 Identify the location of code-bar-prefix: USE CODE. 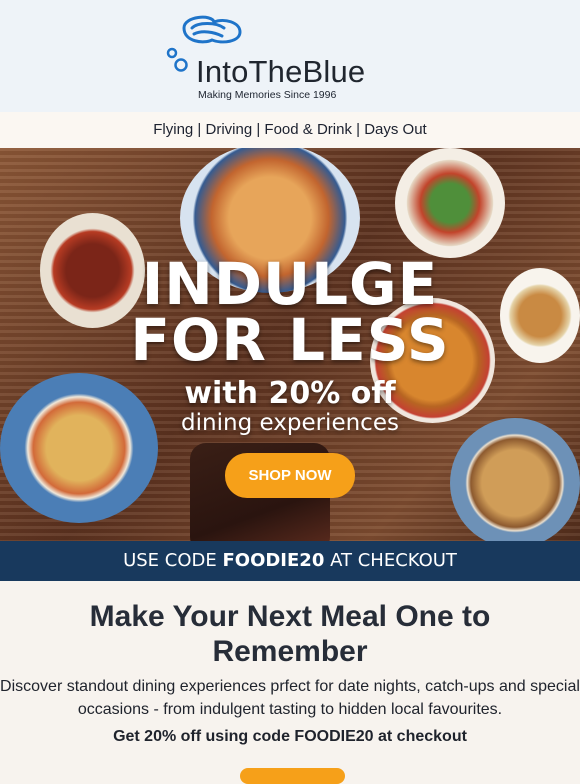
(173, 560).